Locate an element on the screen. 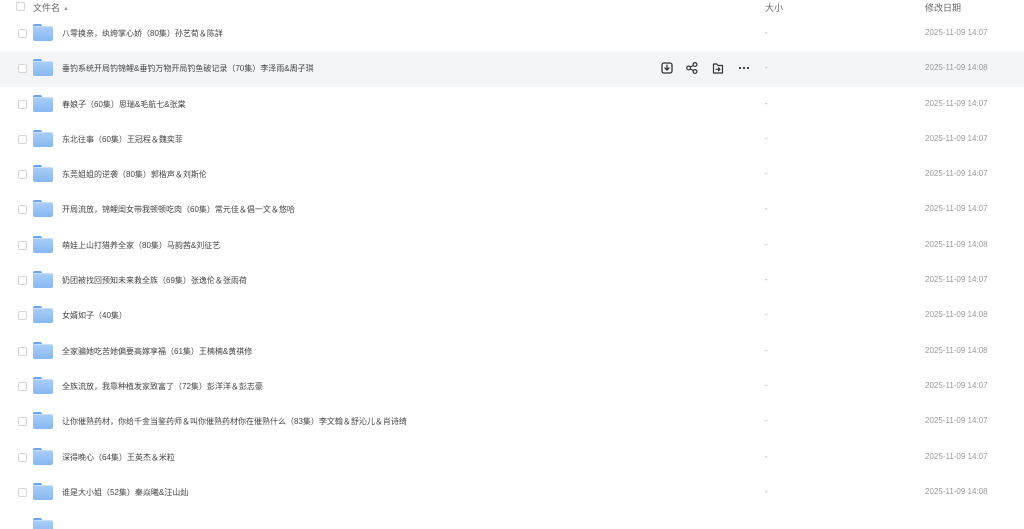  file-row: 谁是大小姐（52集）秦焱曦&汪山灿 - 2025-11-09 14:08 is located at coordinates (512, 492).